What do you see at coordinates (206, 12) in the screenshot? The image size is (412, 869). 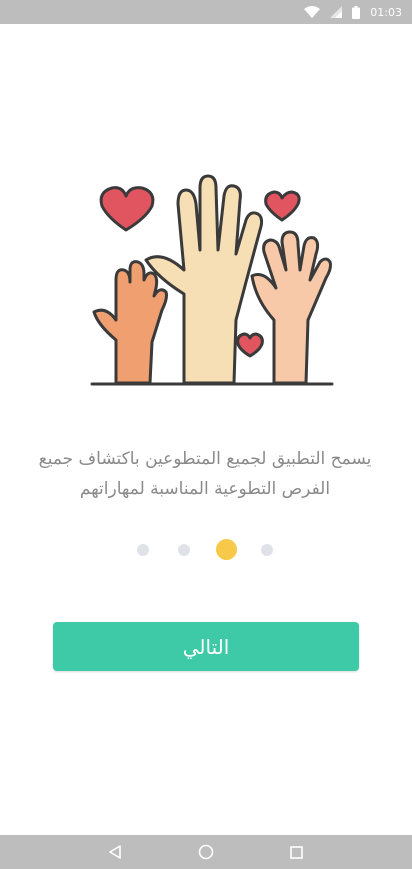 I see `status-bar: 01:03` at bounding box center [206, 12].